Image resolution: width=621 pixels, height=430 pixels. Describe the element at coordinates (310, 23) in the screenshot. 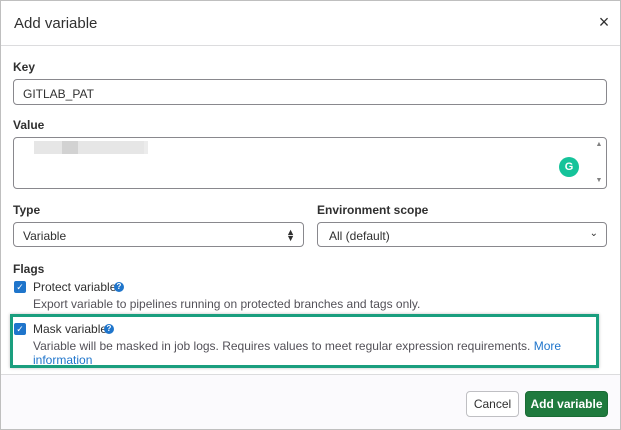

I see `modal-header: Add variable ×` at that location.